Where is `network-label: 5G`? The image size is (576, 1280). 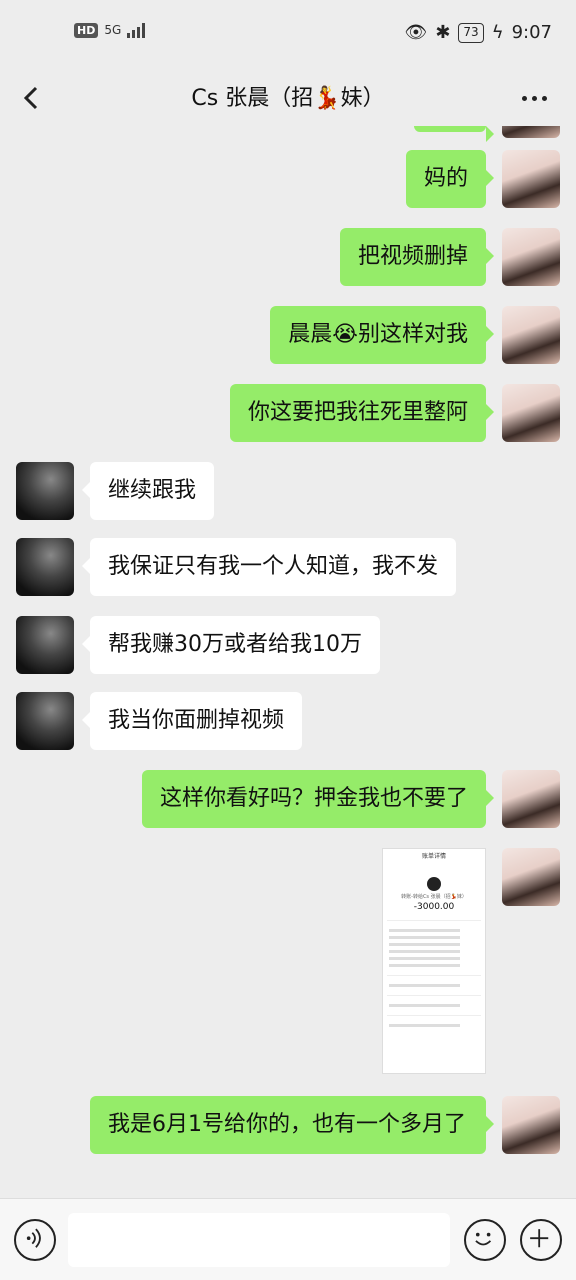 network-label: 5G is located at coordinates (113, 30).